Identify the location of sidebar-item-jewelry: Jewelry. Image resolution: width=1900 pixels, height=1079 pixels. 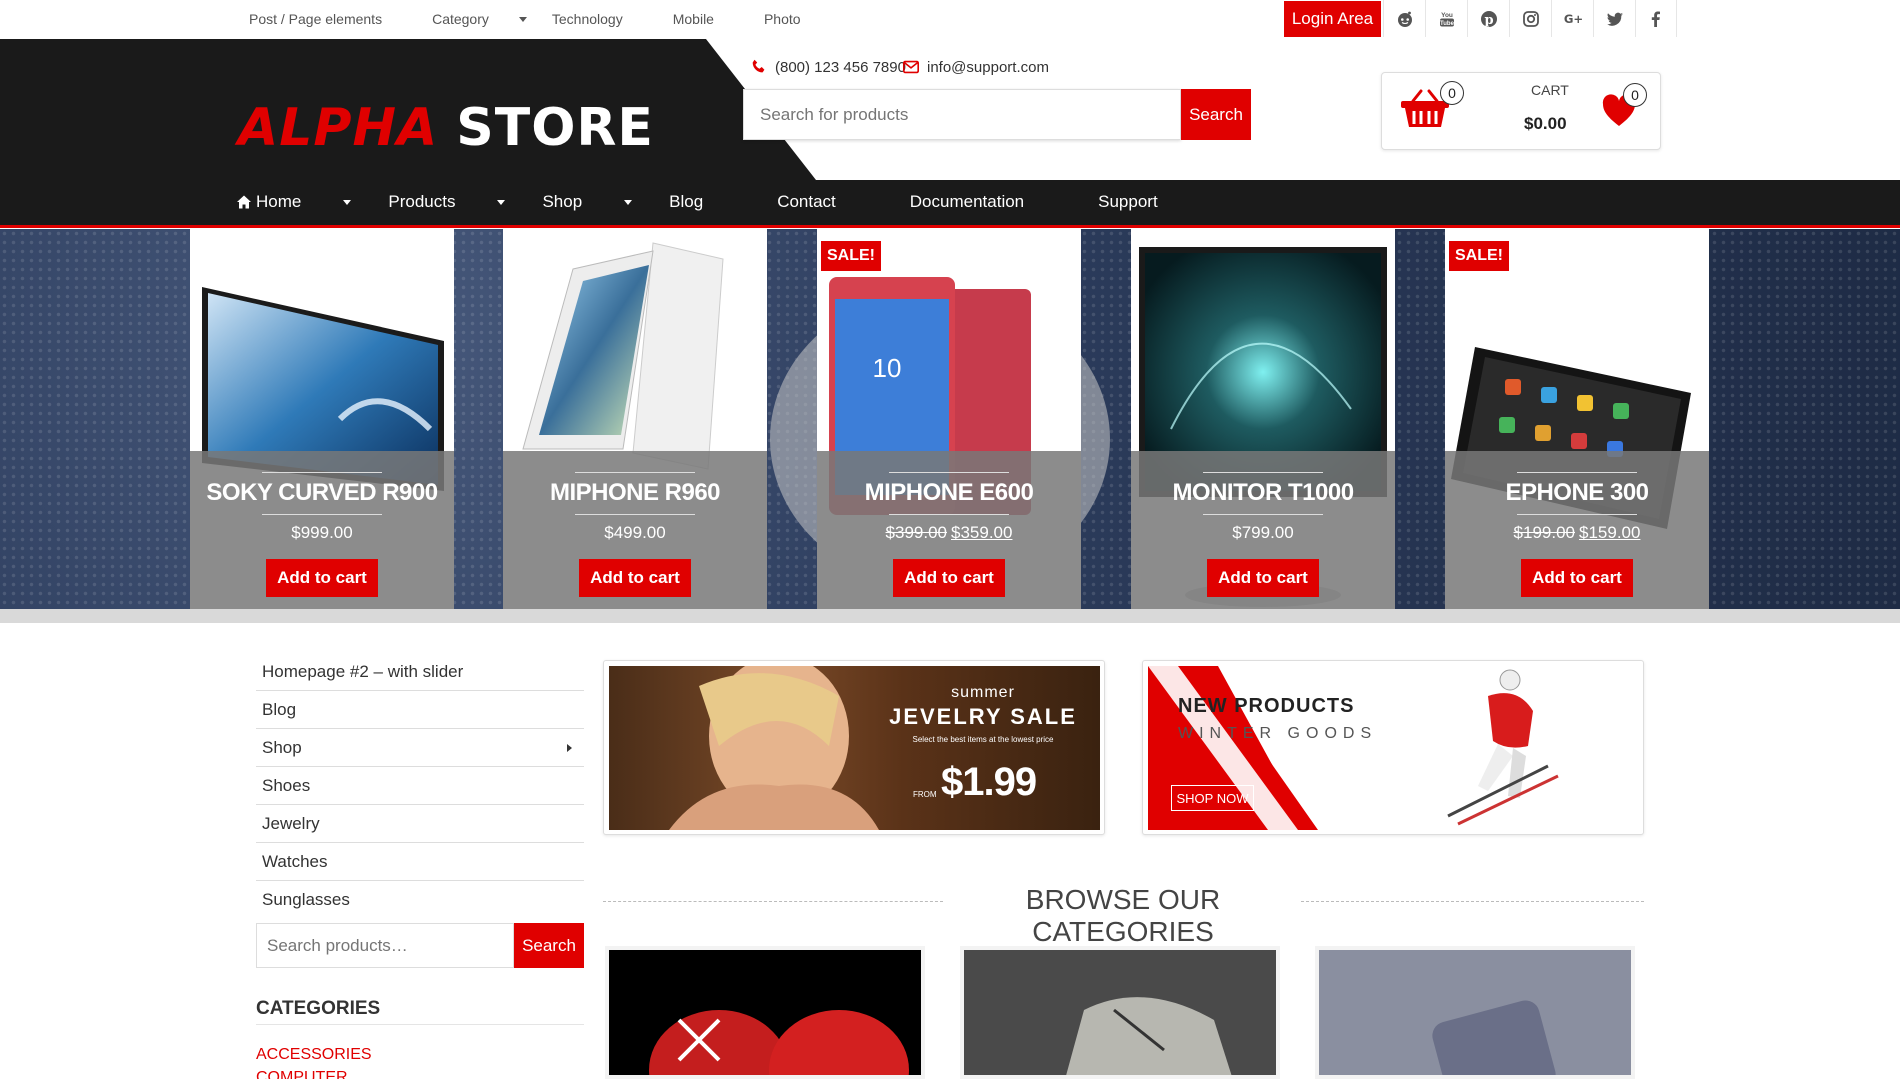
(420, 824).